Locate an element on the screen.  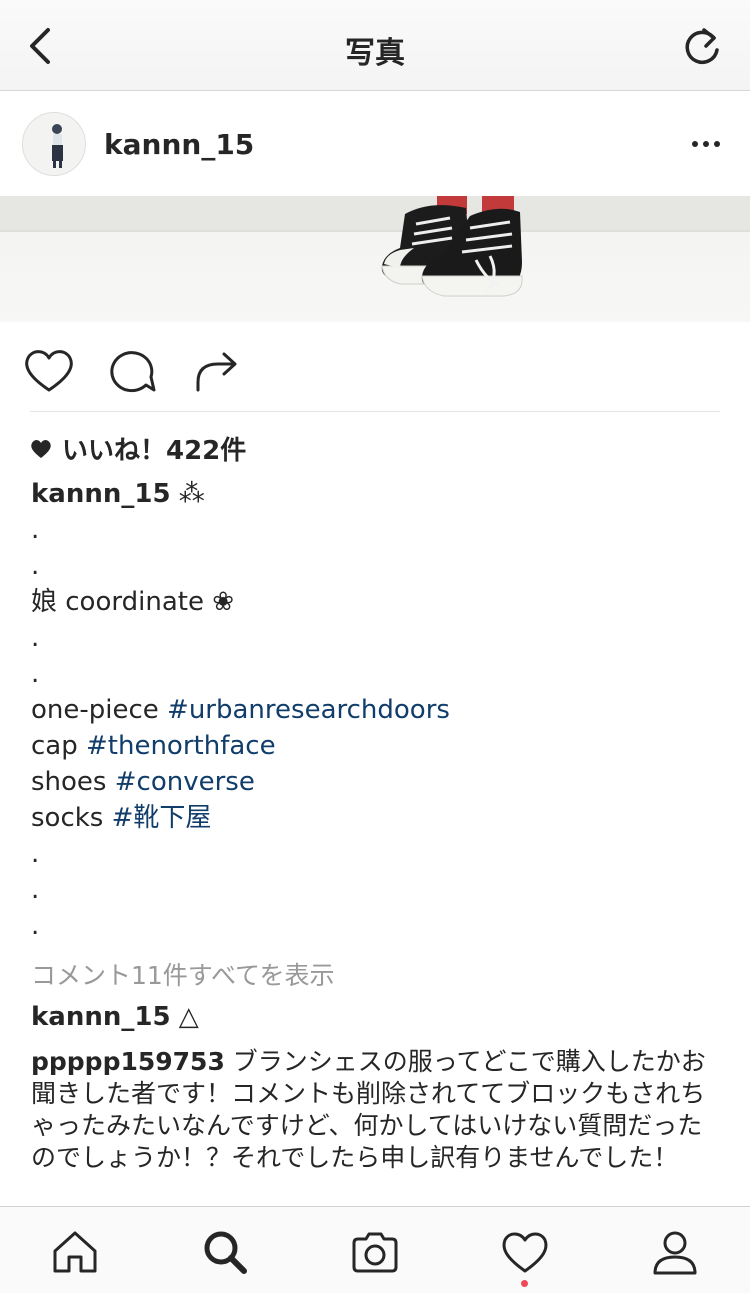
caption-text: 娘 coordinate ❀ is located at coordinates (132, 602).